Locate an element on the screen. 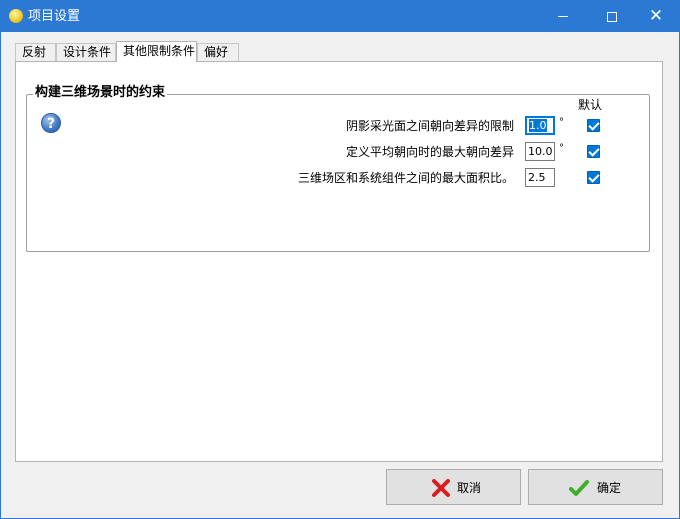  close-button: ✕ is located at coordinates (656, 16).